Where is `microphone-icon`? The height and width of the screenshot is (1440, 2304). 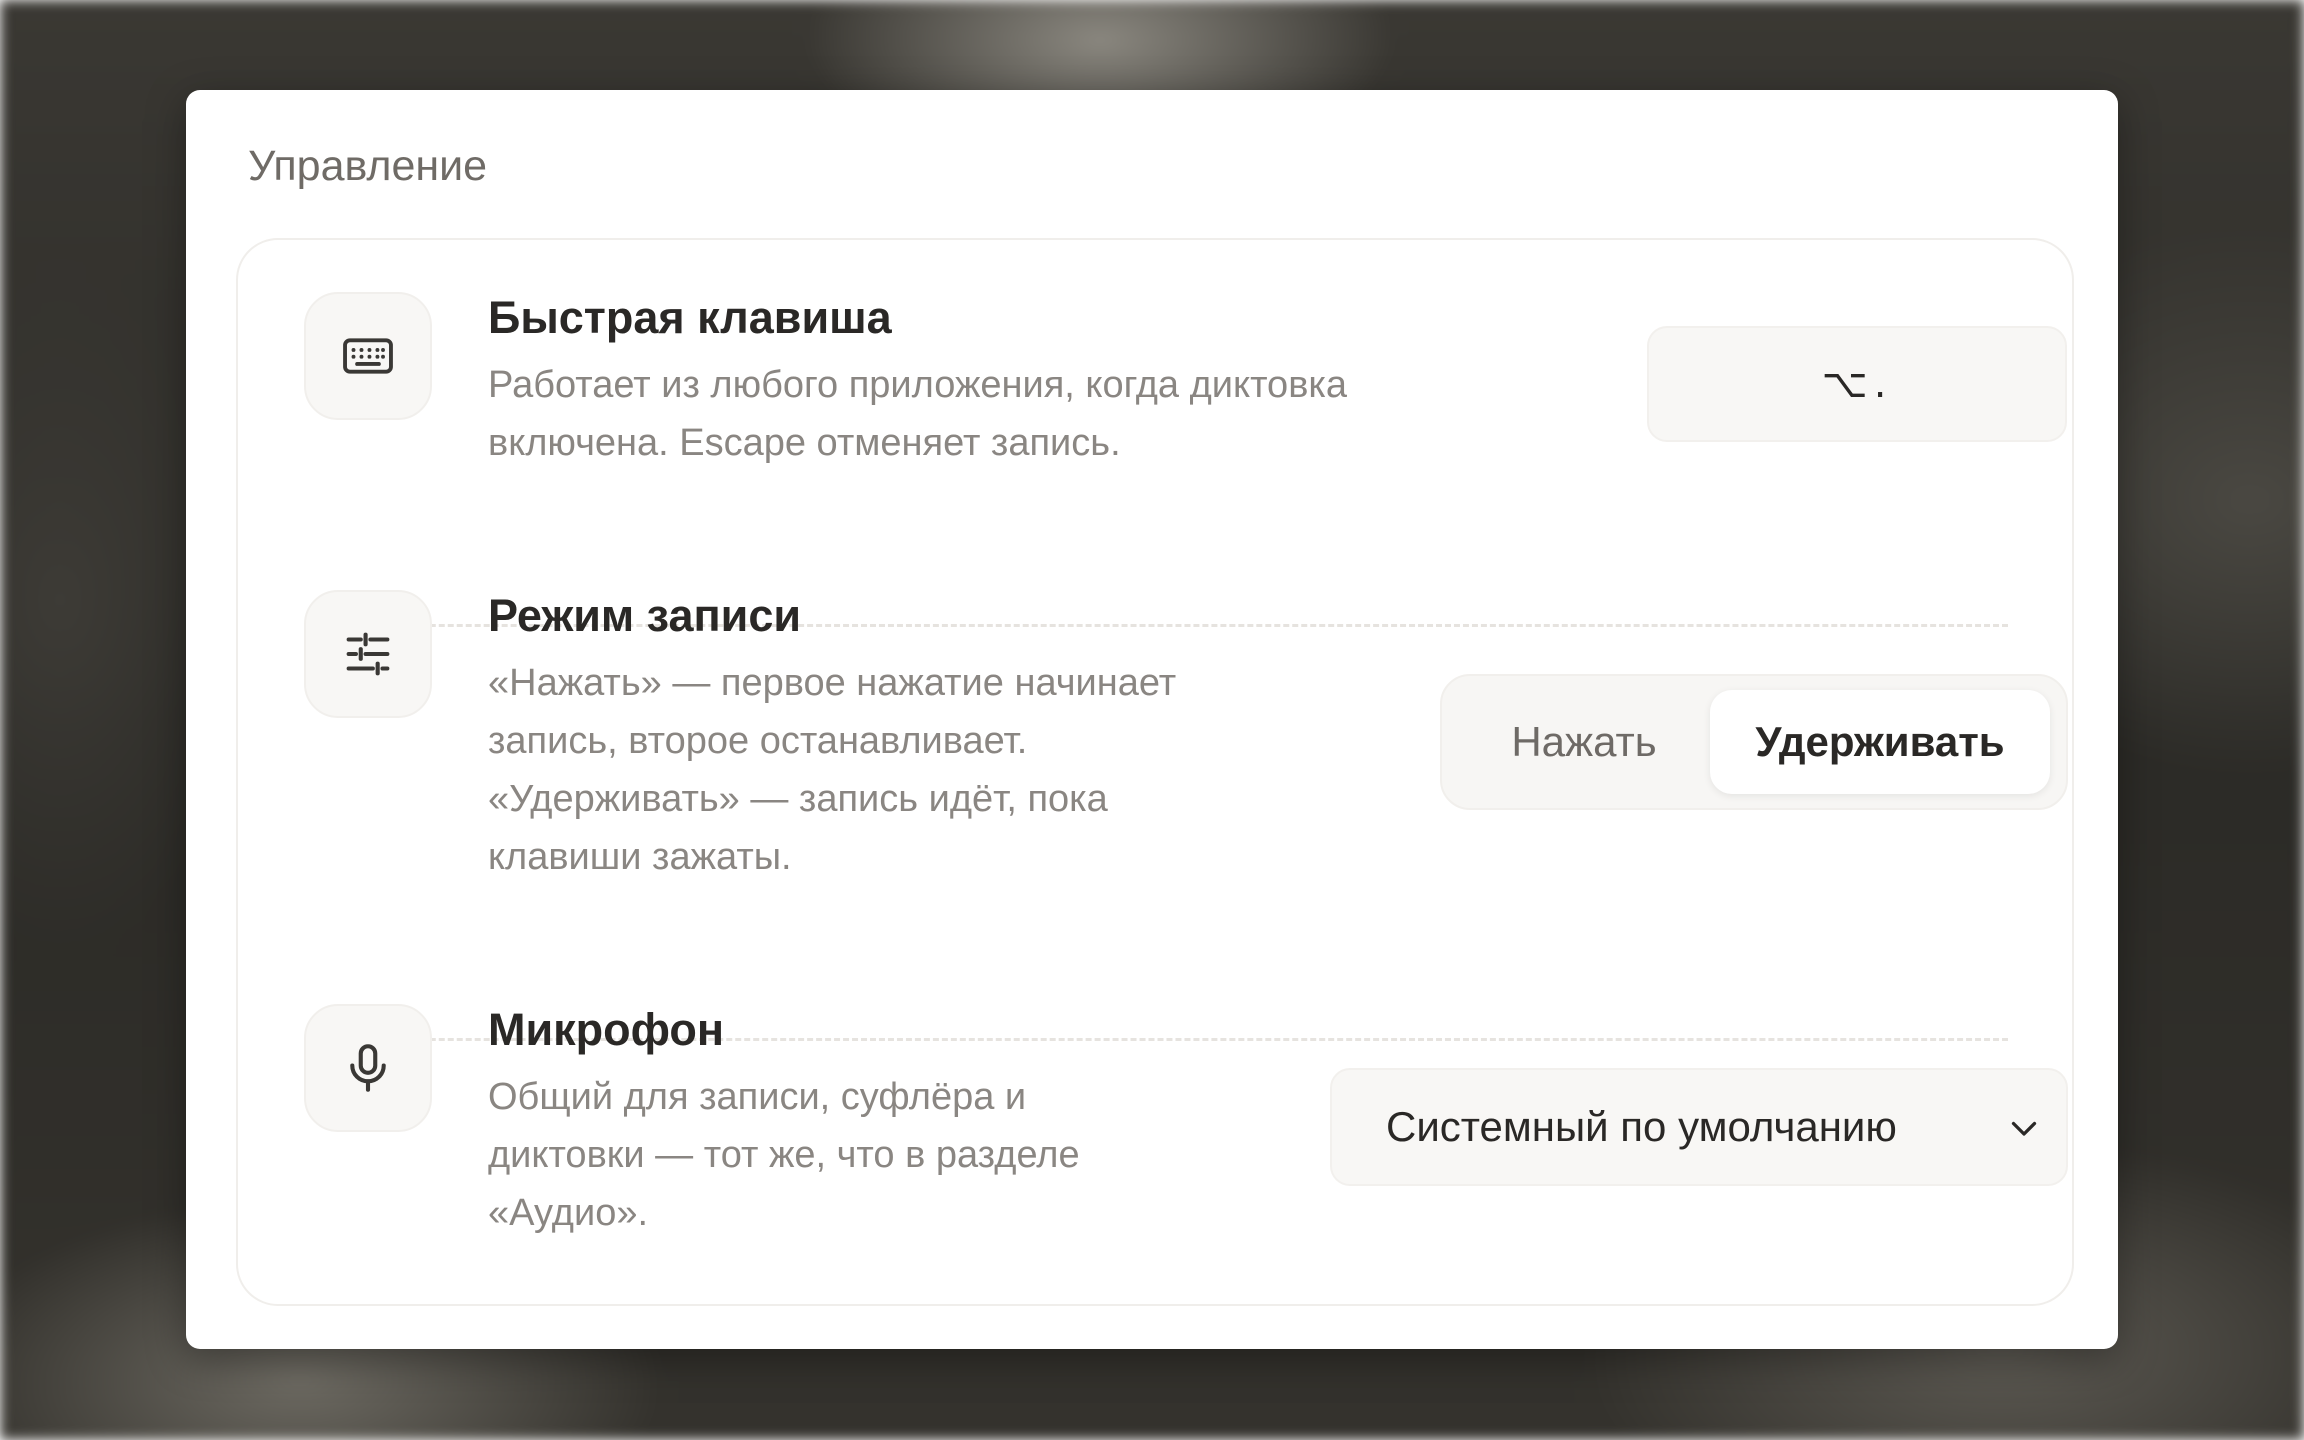 microphone-icon is located at coordinates (368, 1068).